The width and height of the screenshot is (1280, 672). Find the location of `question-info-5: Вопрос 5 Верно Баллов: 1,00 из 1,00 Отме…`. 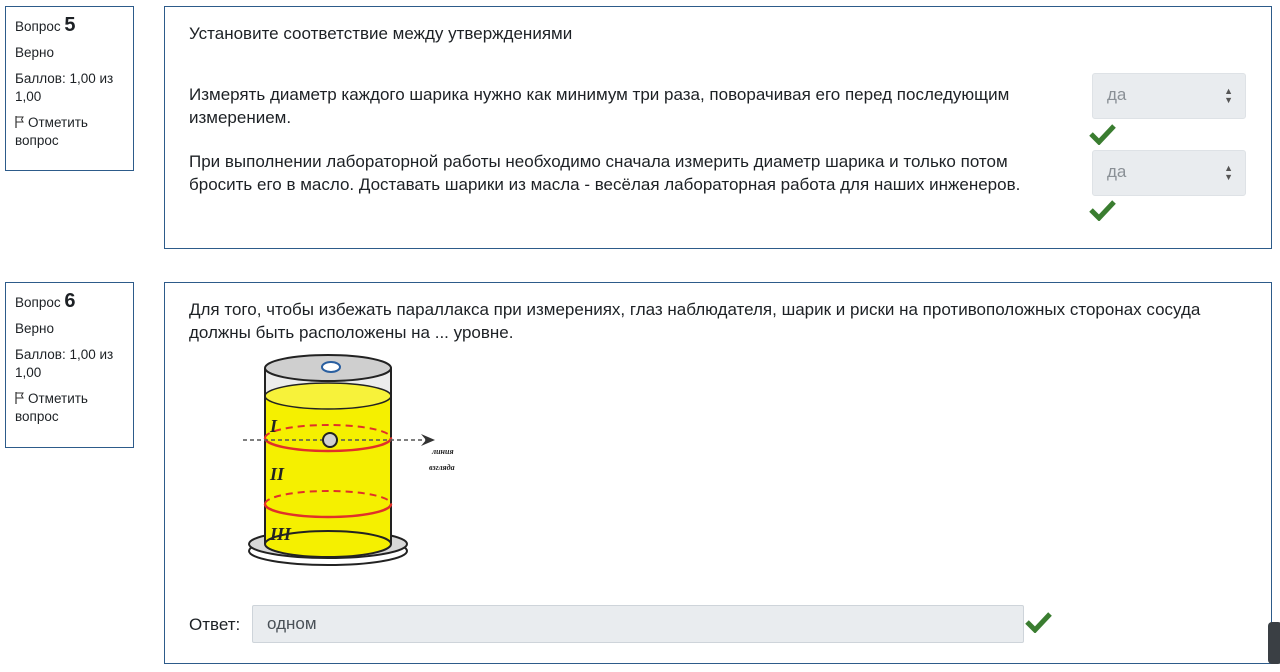

question-info-5: Вопрос 5 Верно Баллов: 1,00 из 1,00 Отме… is located at coordinates (69, 88).